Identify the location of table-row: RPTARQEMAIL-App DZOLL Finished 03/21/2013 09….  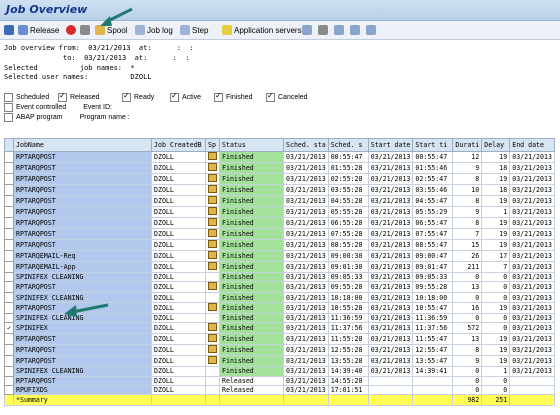
(279, 267).